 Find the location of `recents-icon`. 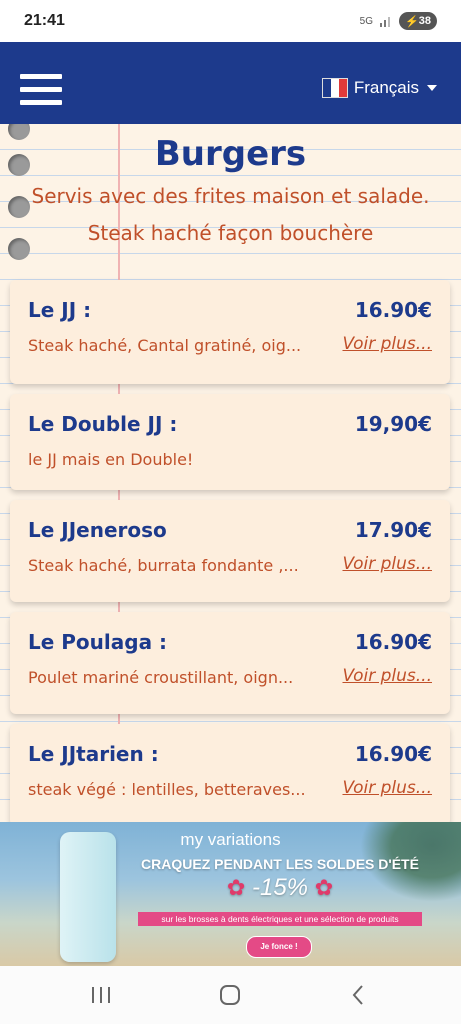

recents-icon is located at coordinates (101, 995).